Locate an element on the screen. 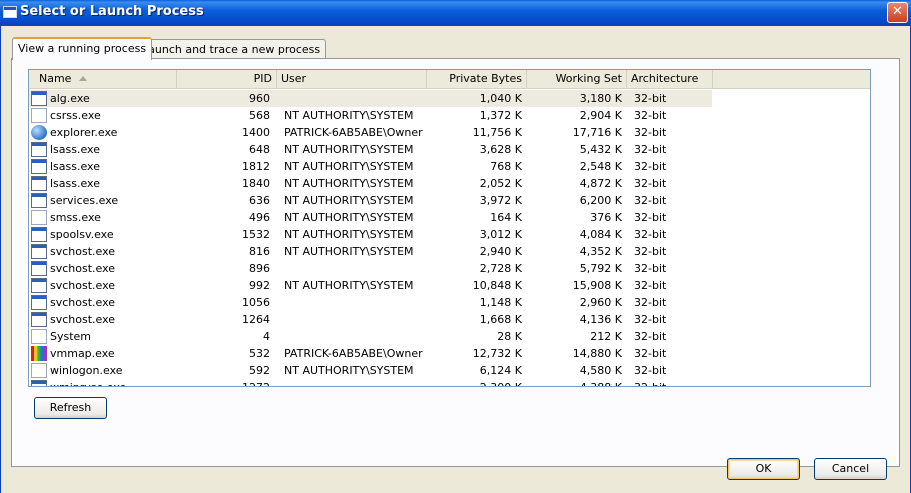  column-header-user: User is located at coordinates (352, 79).